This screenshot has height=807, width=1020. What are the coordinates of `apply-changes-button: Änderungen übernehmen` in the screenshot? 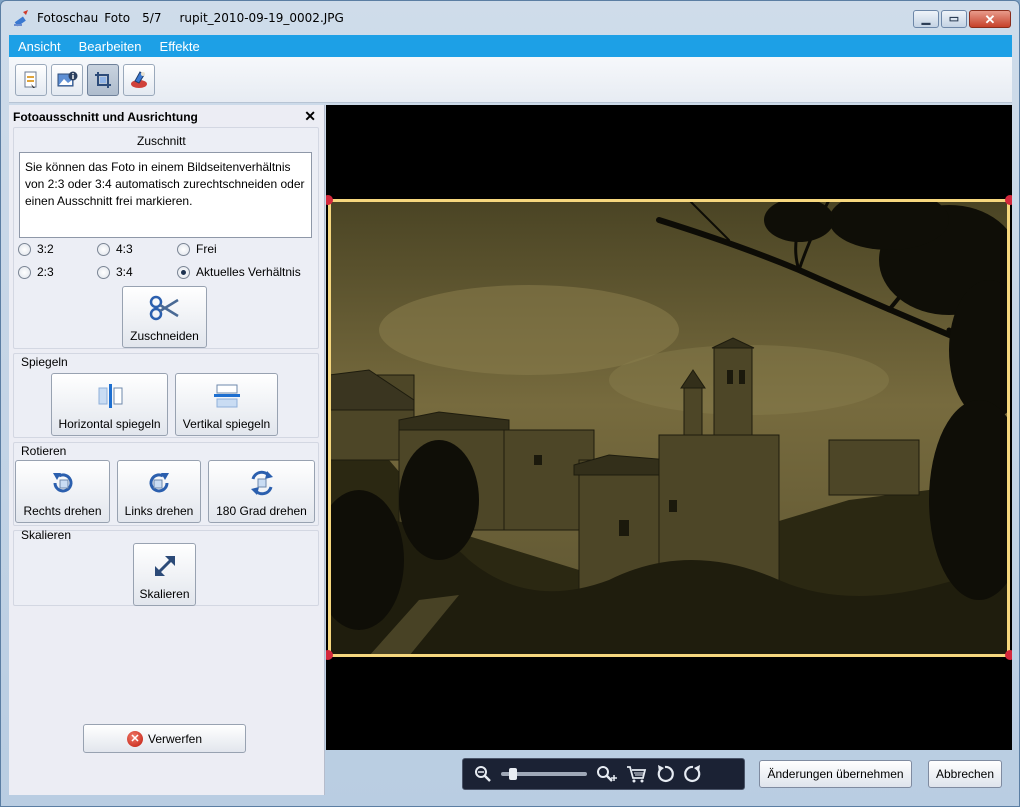 It's located at (835, 774).